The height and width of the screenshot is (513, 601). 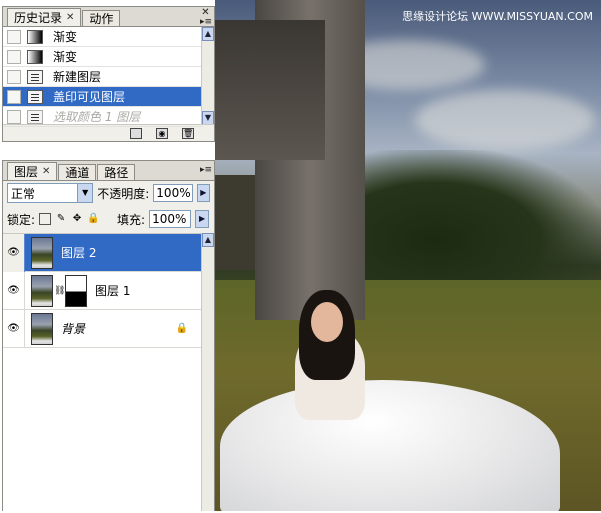 What do you see at coordinates (188, 133) in the screenshot?
I see `delete-state-icon: 🗑` at bounding box center [188, 133].